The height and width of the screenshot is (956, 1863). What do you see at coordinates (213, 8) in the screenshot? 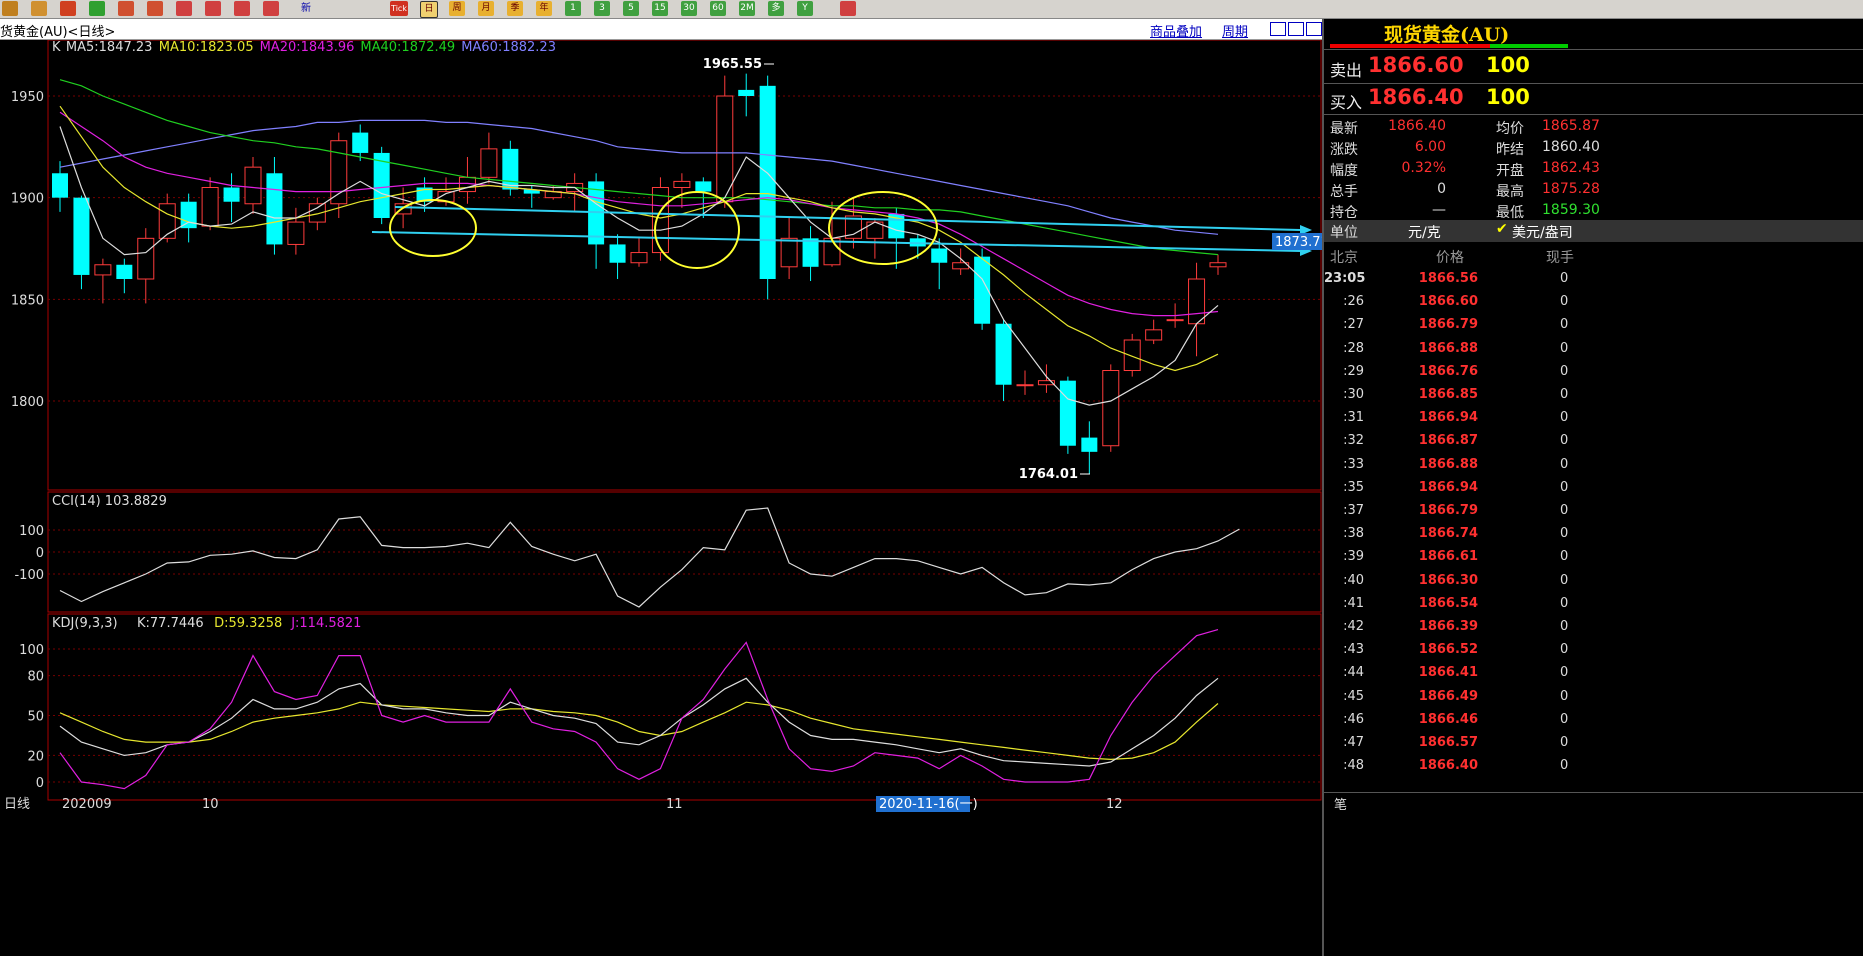
I see `pen-icon` at bounding box center [213, 8].